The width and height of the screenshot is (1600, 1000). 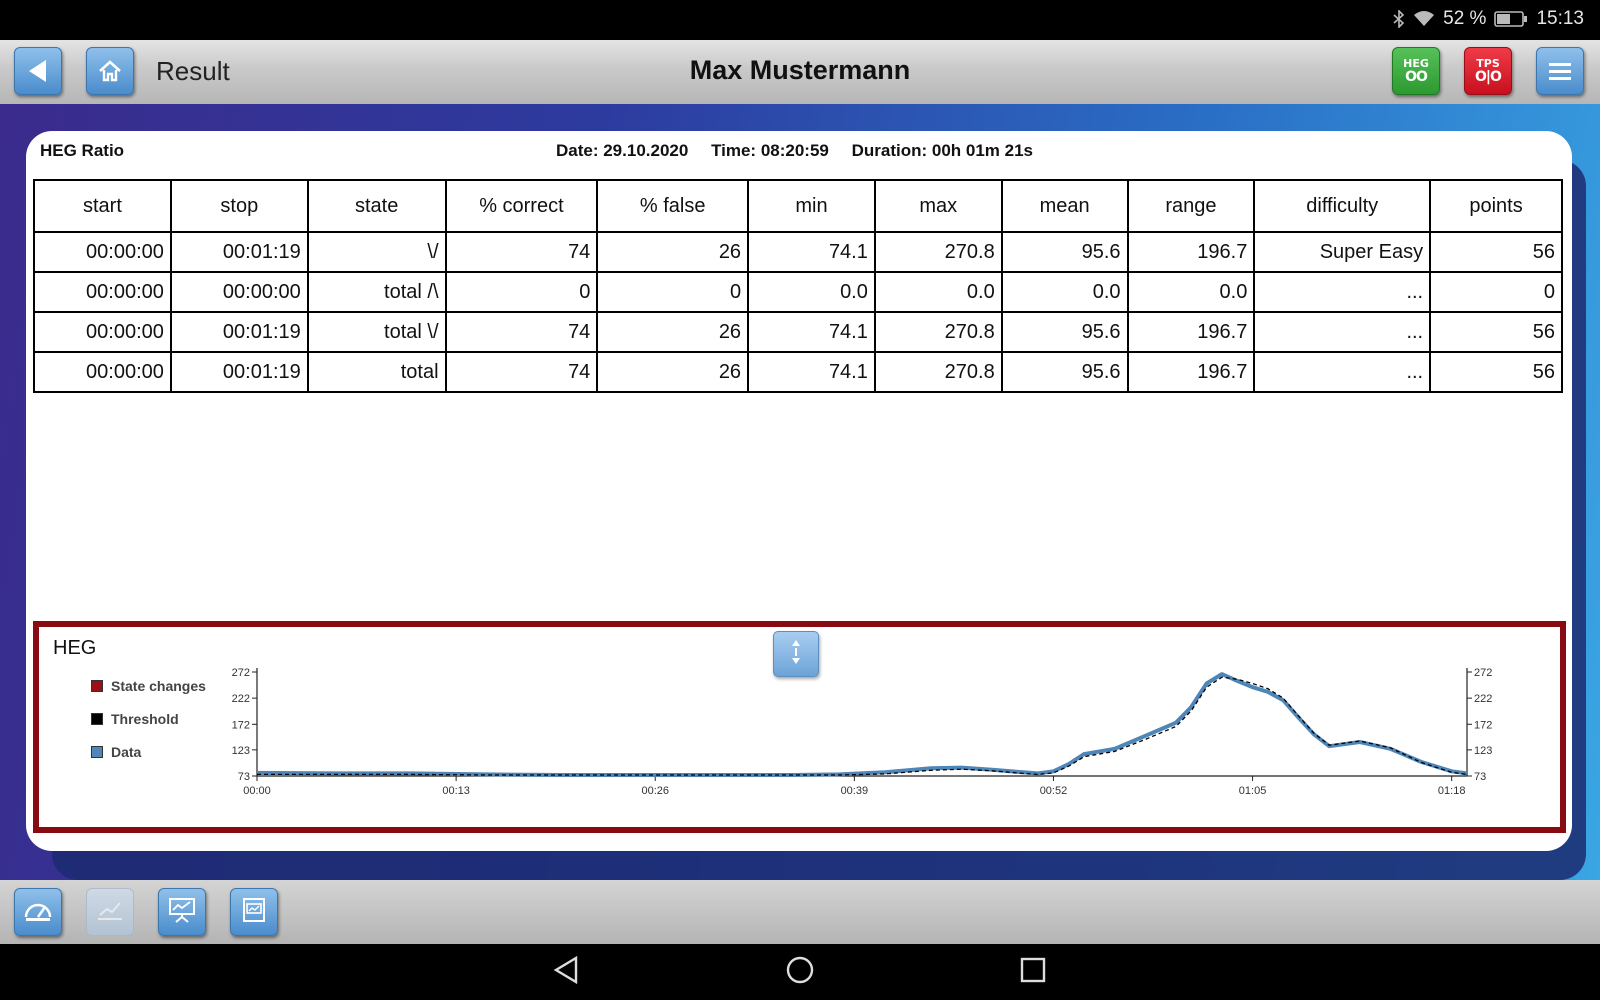 I want to click on report-icon, so click(x=254, y=912).